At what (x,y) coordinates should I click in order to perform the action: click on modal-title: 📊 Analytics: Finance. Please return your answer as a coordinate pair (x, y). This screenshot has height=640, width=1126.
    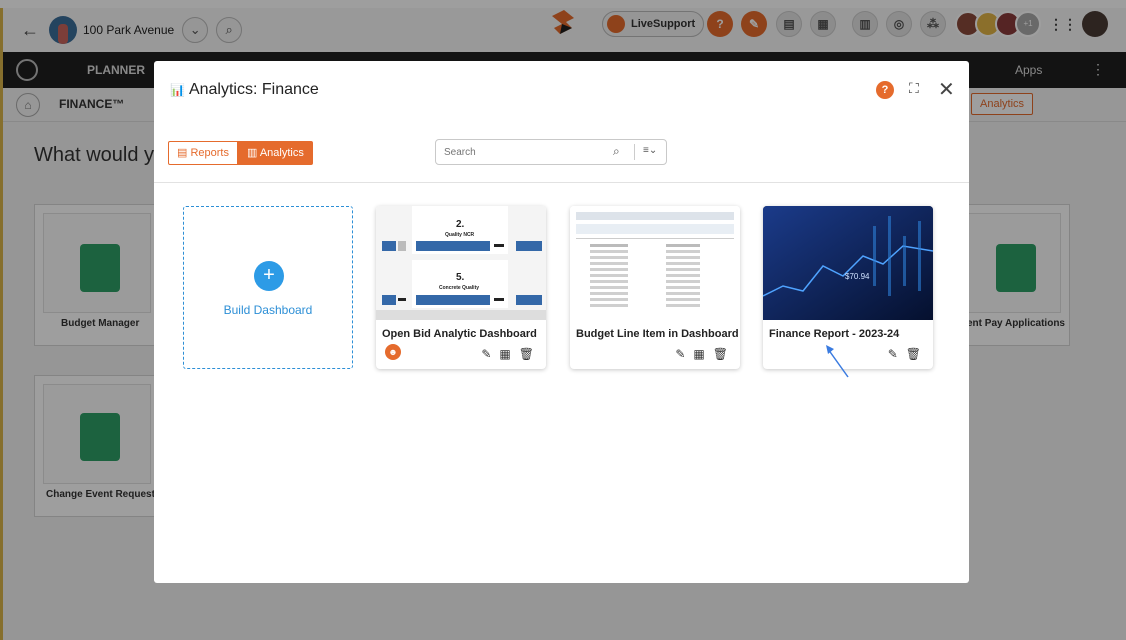
    Looking at the image, I should click on (244, 90).